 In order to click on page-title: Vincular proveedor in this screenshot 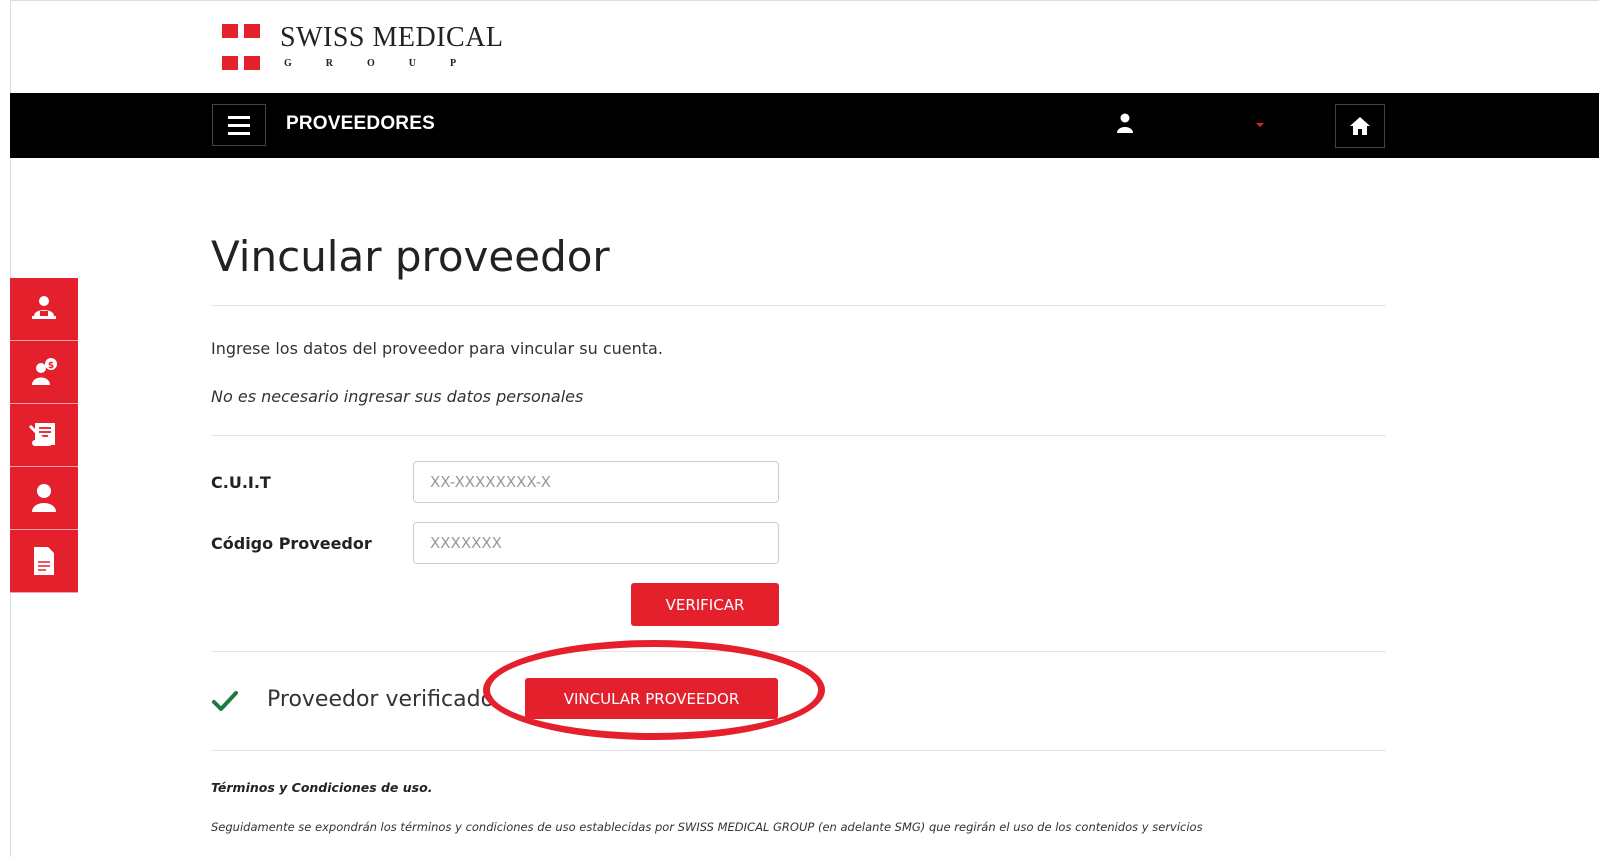, I will do `click(410, 256)`.